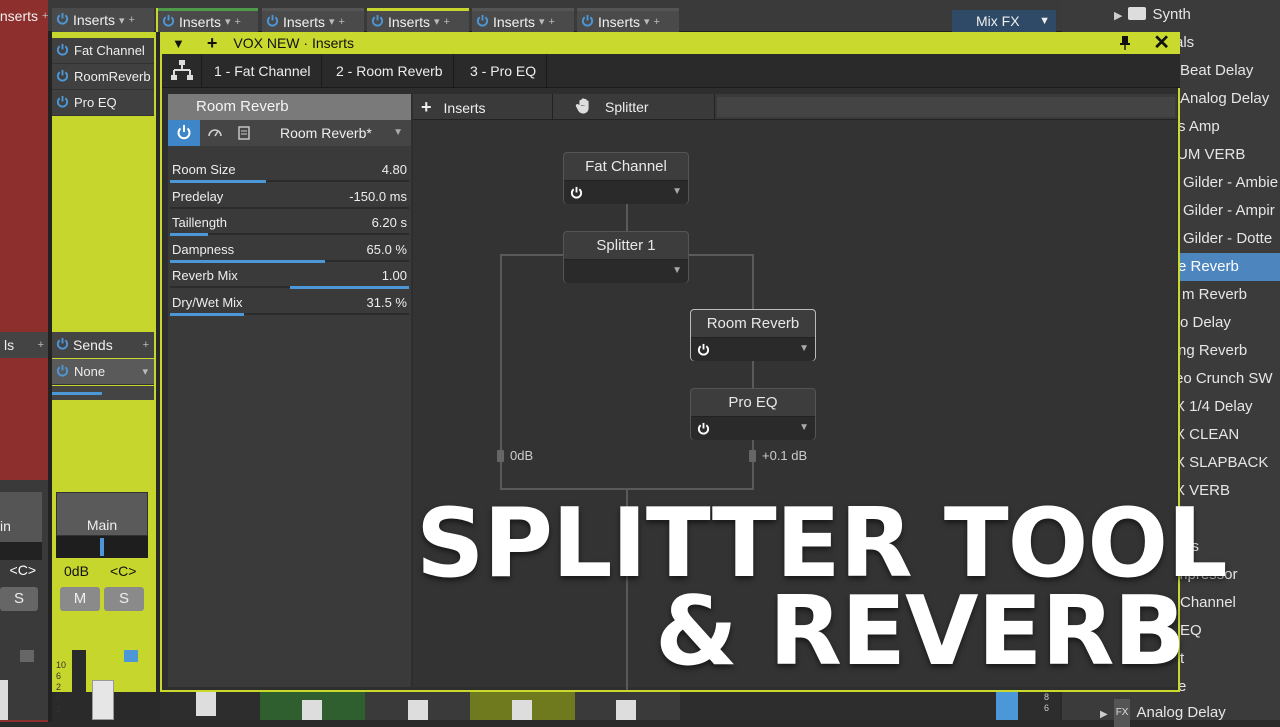  I want to click on solo-button-red: S, so click(19, 599).